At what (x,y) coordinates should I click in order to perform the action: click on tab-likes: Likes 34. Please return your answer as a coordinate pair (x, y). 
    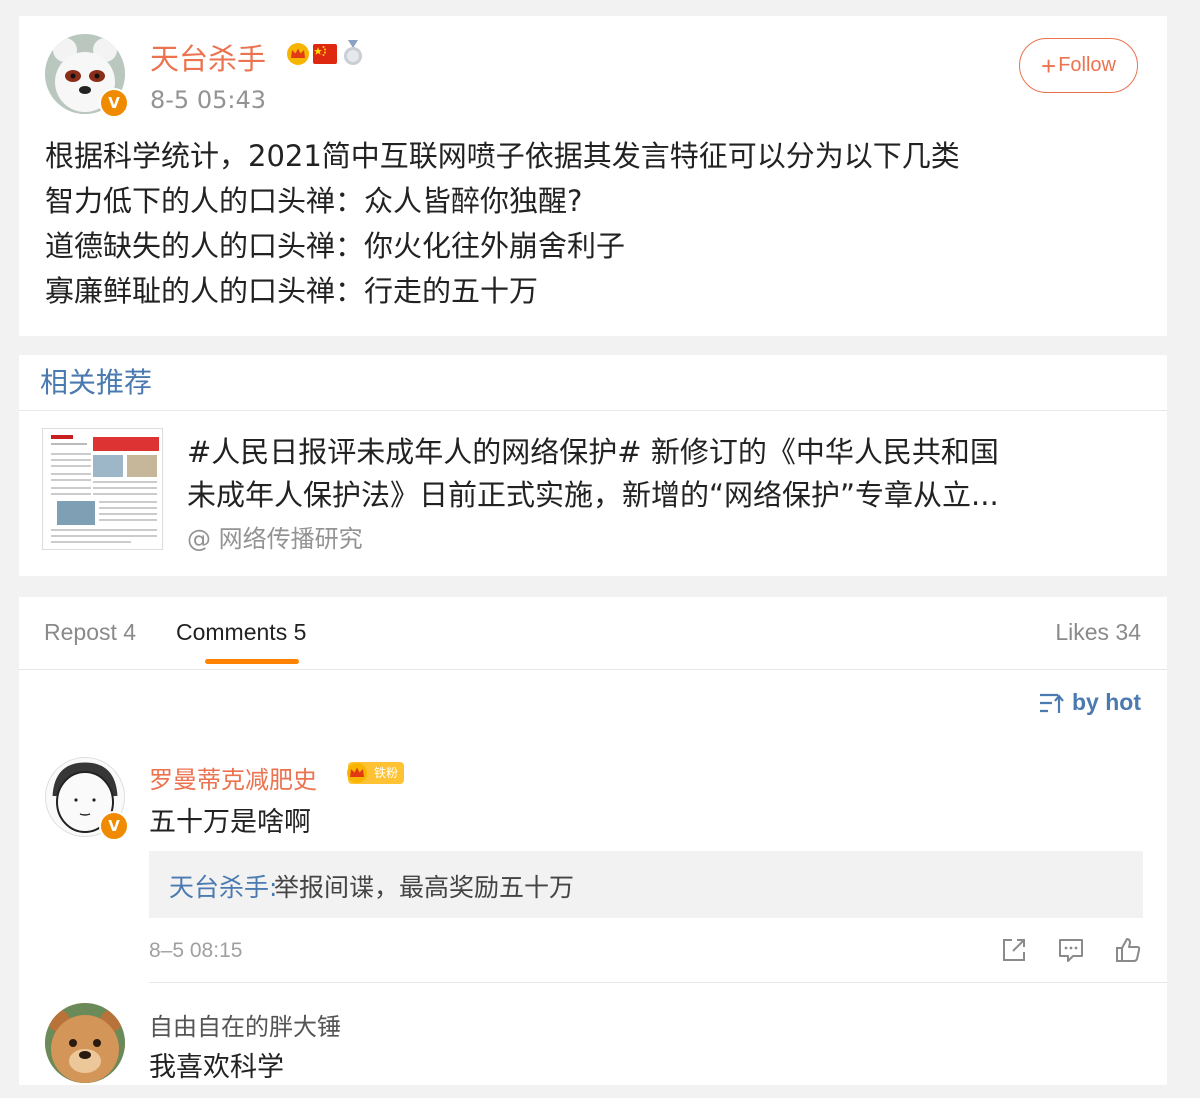
    Looking at the image, I should click on (1098, 632).